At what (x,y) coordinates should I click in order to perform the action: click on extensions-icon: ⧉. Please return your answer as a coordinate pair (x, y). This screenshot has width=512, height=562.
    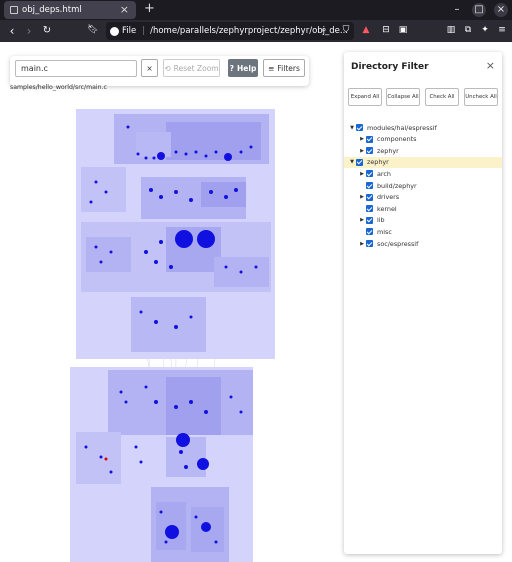
    Looking at the image, I should click on (468, 30).